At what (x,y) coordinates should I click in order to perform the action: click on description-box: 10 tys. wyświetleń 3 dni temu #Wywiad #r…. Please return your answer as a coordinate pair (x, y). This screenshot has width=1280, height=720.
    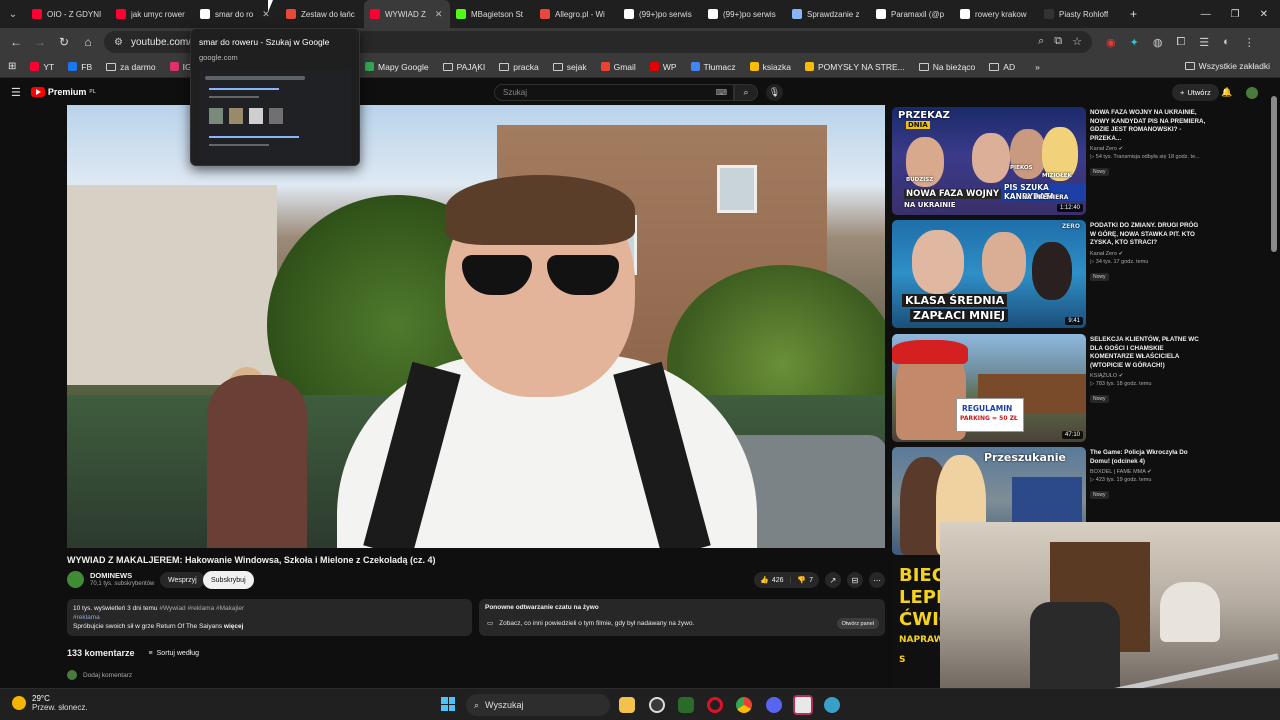
    Looking at the image, I should click on (269, 617).